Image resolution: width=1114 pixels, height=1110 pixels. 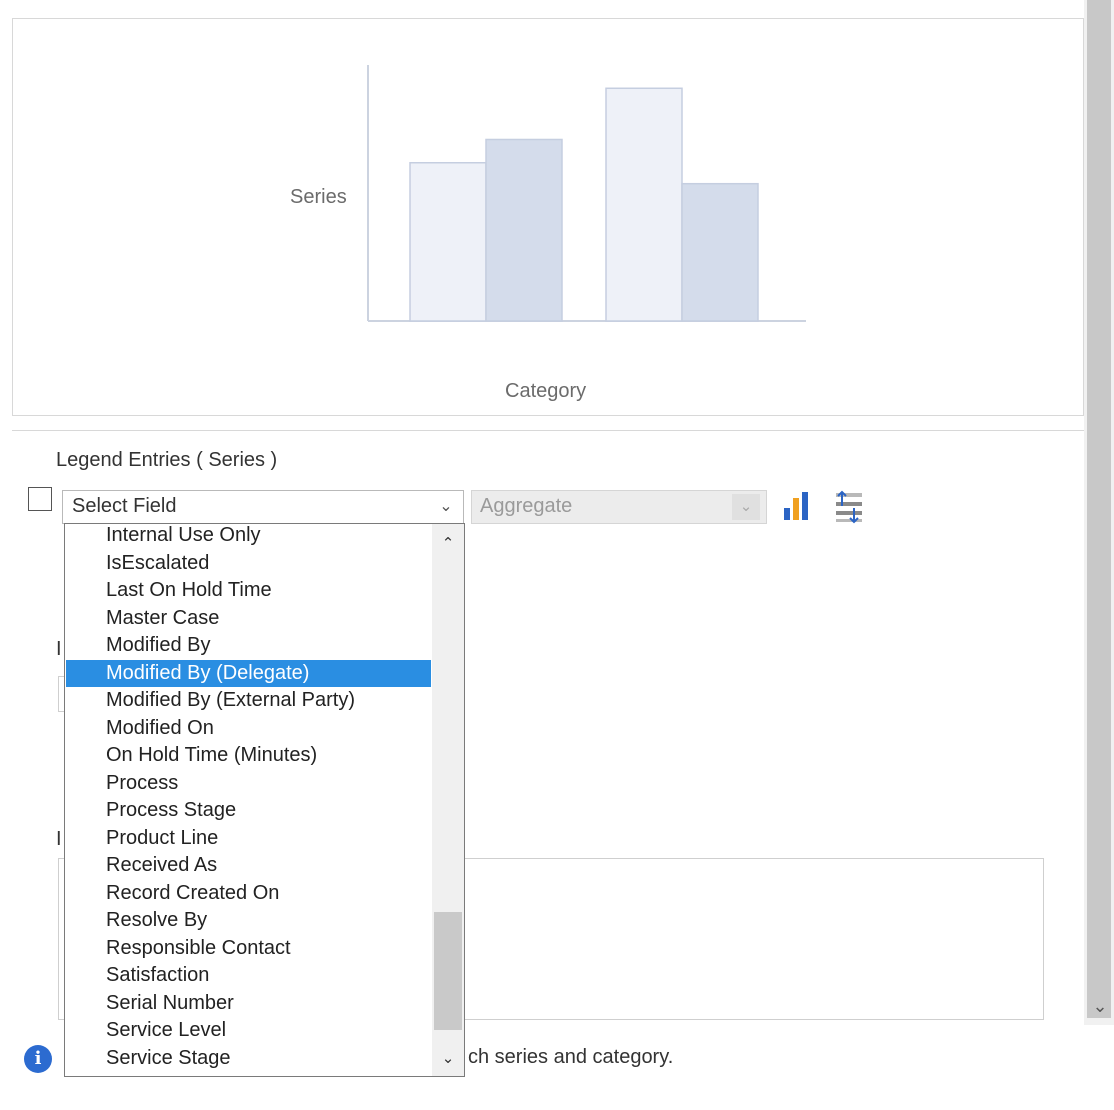 What do you see at coordinates (248, 590) in the screenshot?
I see `dropdown-item: Last On Hold Time` at bounding box center [248, 590].